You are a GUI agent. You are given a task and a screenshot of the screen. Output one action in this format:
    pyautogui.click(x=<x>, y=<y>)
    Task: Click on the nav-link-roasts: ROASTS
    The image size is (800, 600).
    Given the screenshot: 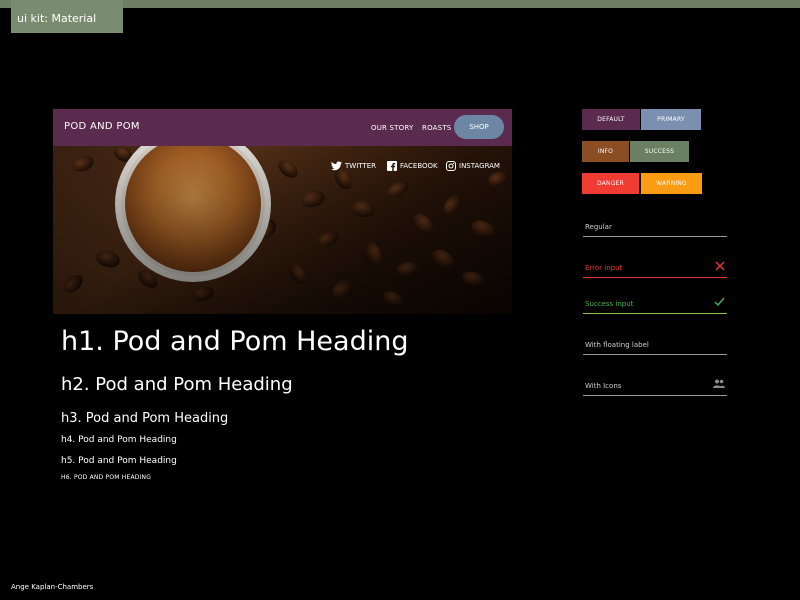 What is the action you would take?
    pyautogui.click(x=436, y=128)
    